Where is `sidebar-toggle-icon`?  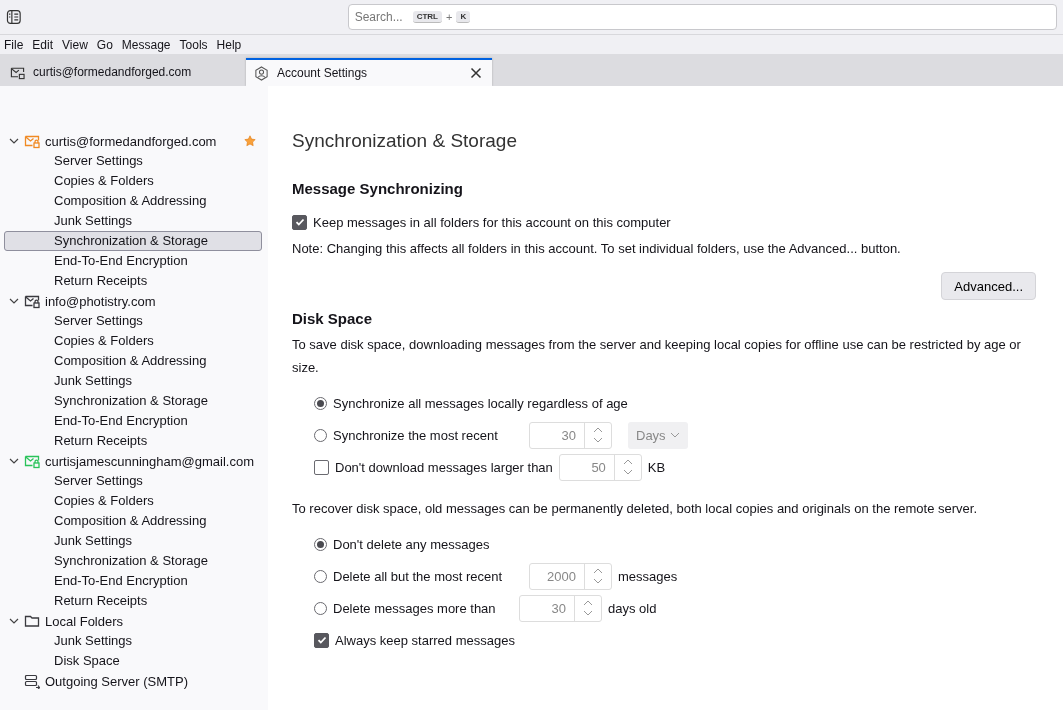
sidebar-toggle-icon is located at coordinates (14, 17).